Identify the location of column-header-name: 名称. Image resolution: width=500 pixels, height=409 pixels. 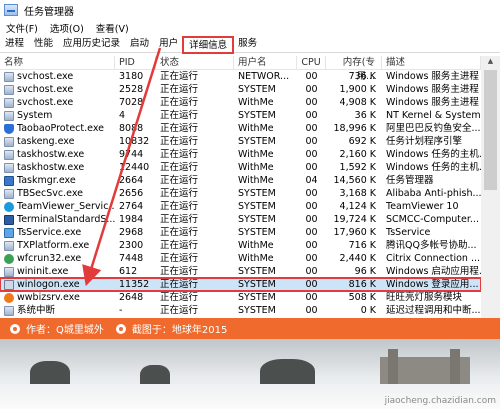
(57, 62).